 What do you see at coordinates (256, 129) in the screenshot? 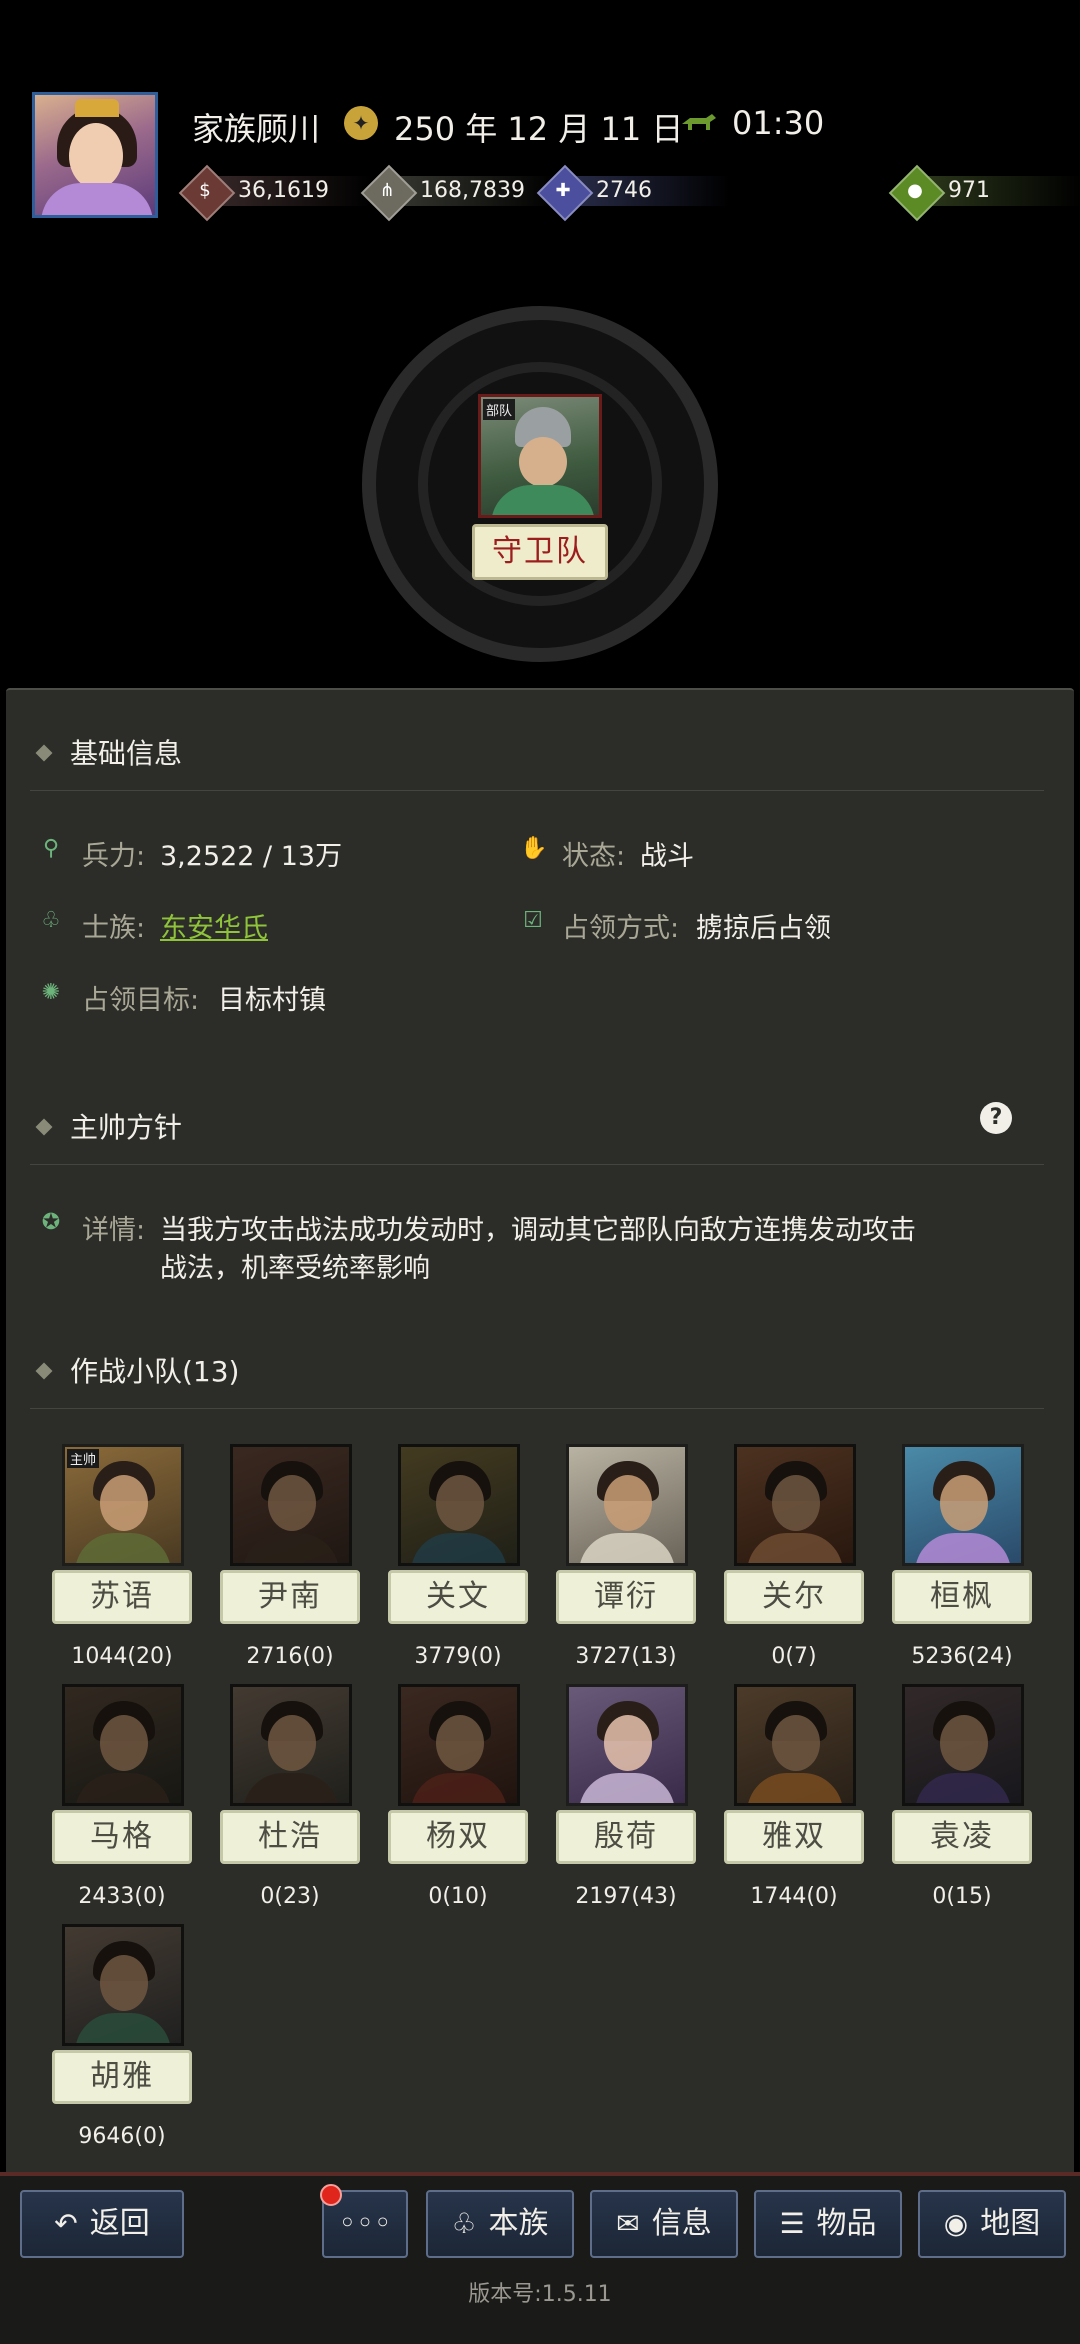
I see `family-name: 家族顾川` at bounding box center [256, 129].